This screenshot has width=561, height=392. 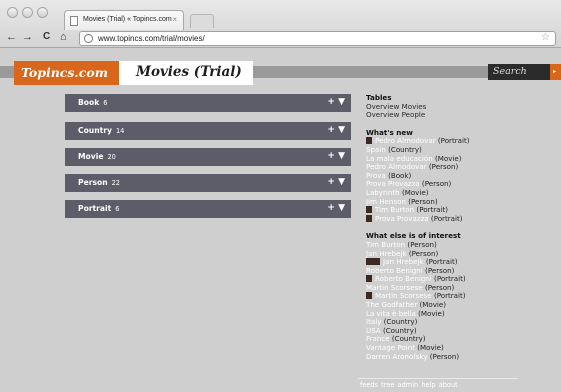 I want to click on table-row-label: Portrait, so click(x=94, y=208).